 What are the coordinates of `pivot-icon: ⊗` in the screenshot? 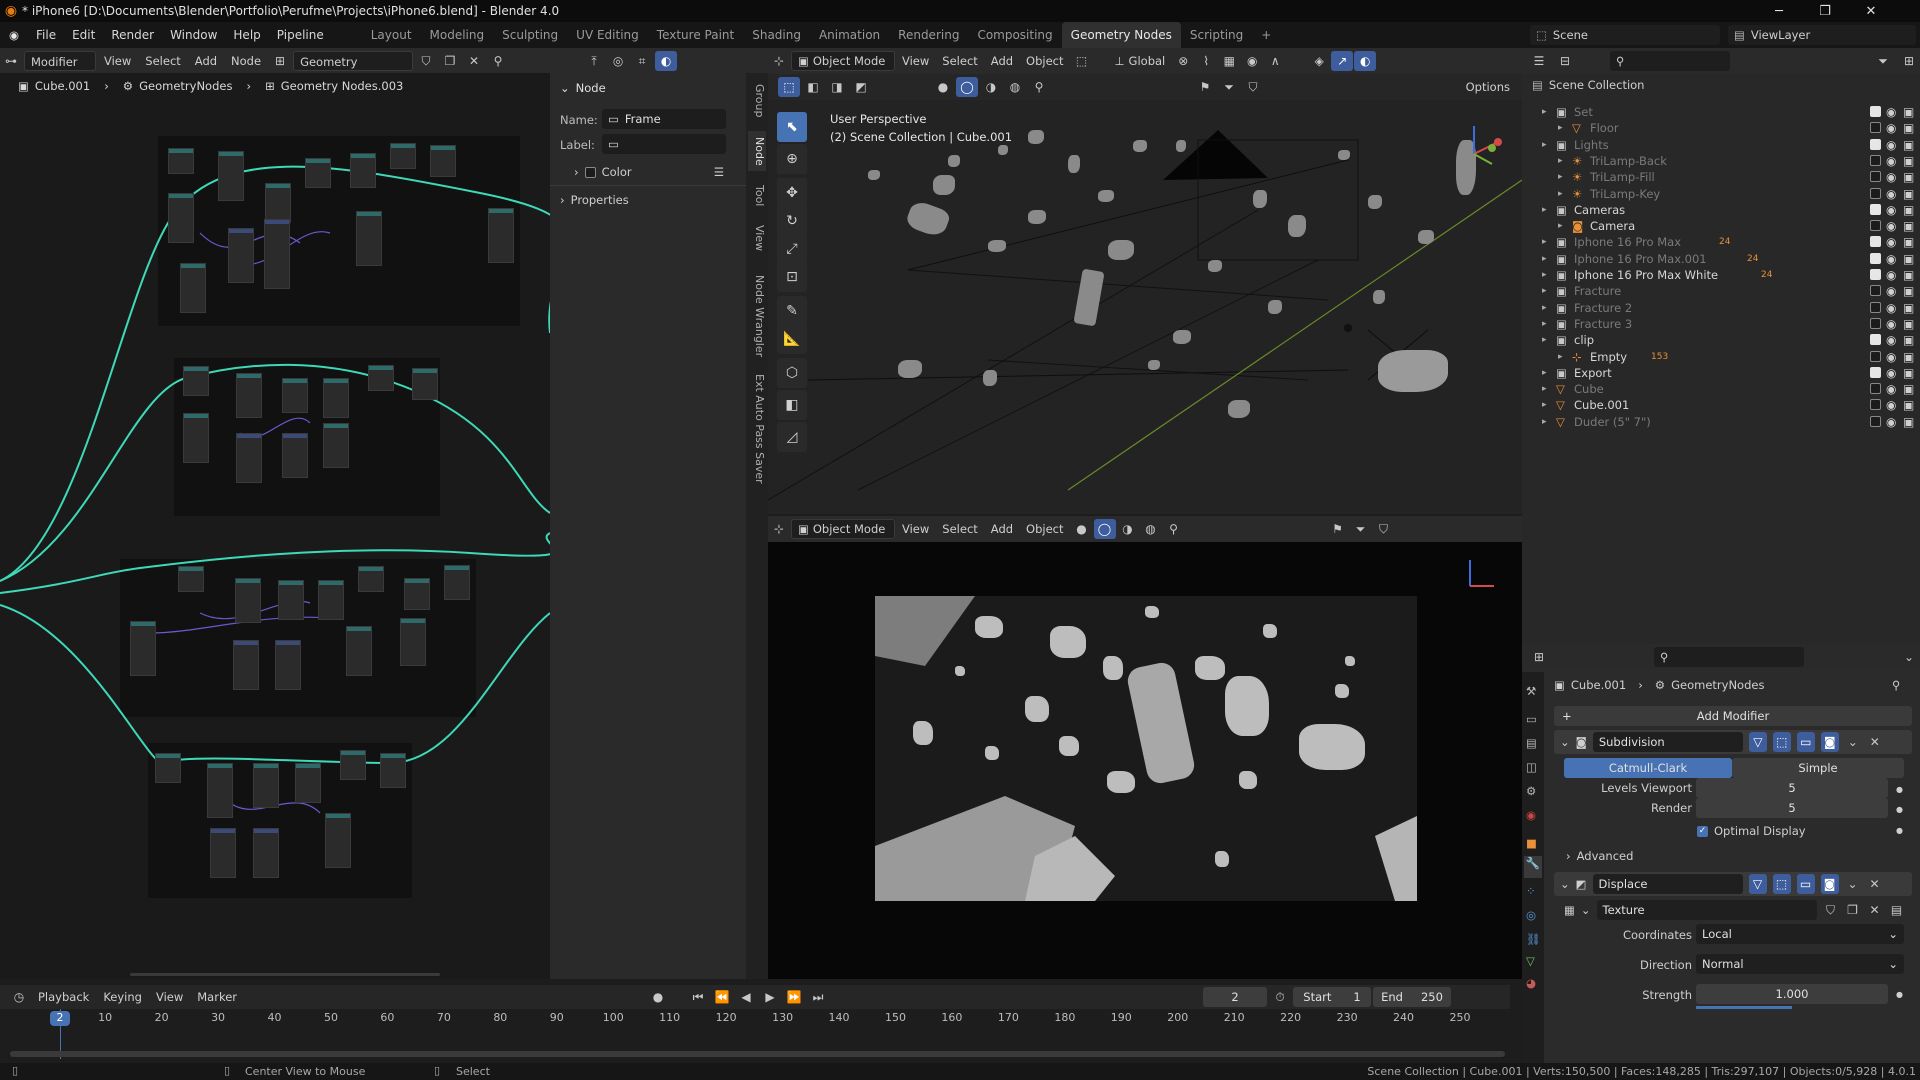 It's located at (1183, 61).